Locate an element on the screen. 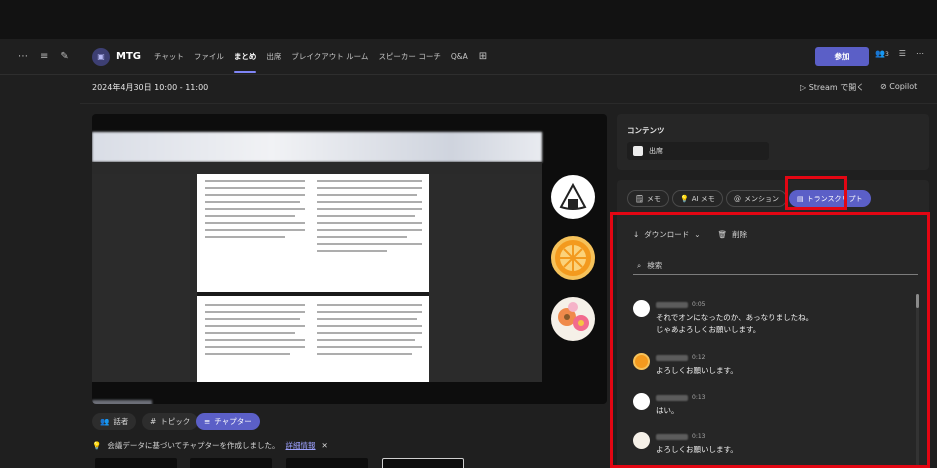 The height and width of the screenshot is (468, 937). list-icon: ≡ is located at coordinates (207, 421).